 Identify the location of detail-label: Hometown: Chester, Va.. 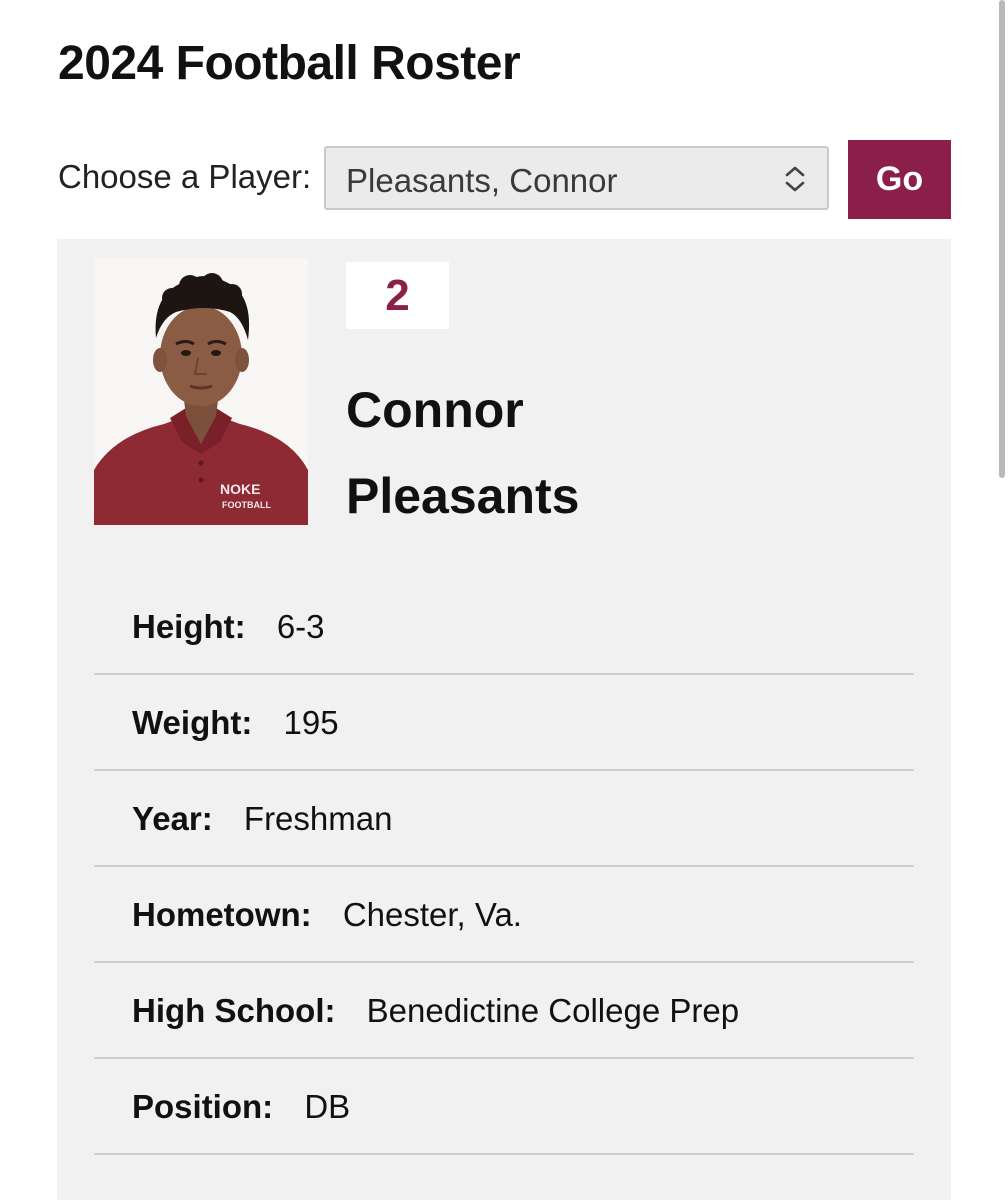
(327, 914).